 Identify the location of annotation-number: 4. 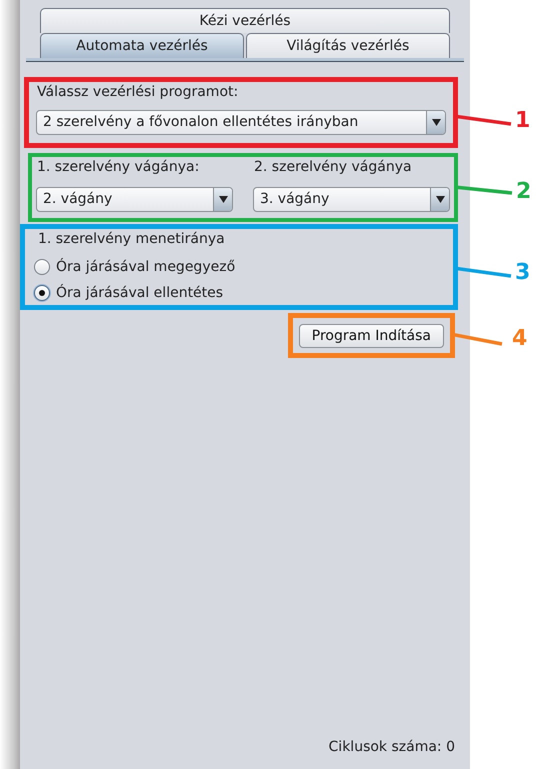
(520, 339).